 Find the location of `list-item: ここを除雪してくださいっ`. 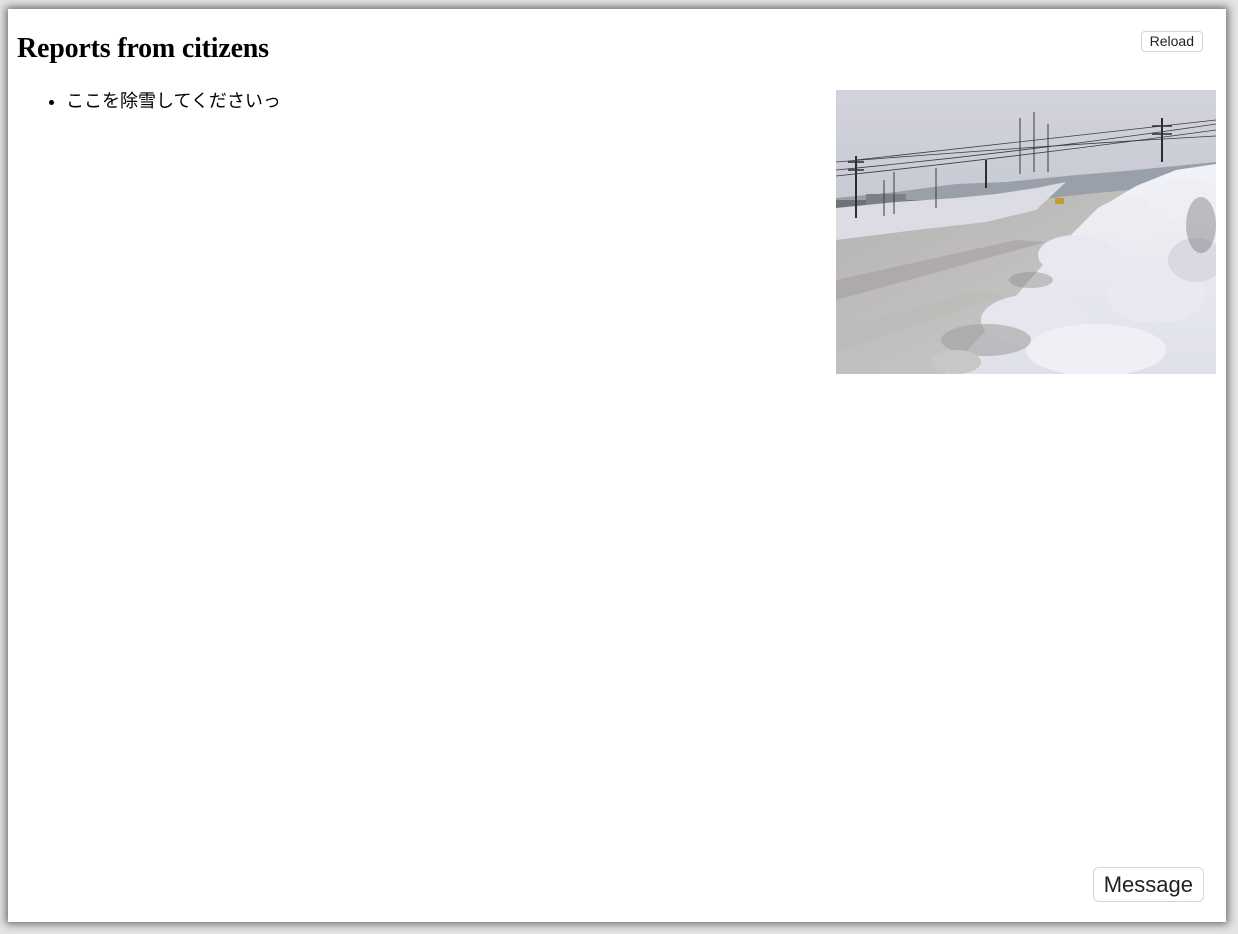

list-item: ここを除雪してくださいっ is located at coordinates (173, 102).